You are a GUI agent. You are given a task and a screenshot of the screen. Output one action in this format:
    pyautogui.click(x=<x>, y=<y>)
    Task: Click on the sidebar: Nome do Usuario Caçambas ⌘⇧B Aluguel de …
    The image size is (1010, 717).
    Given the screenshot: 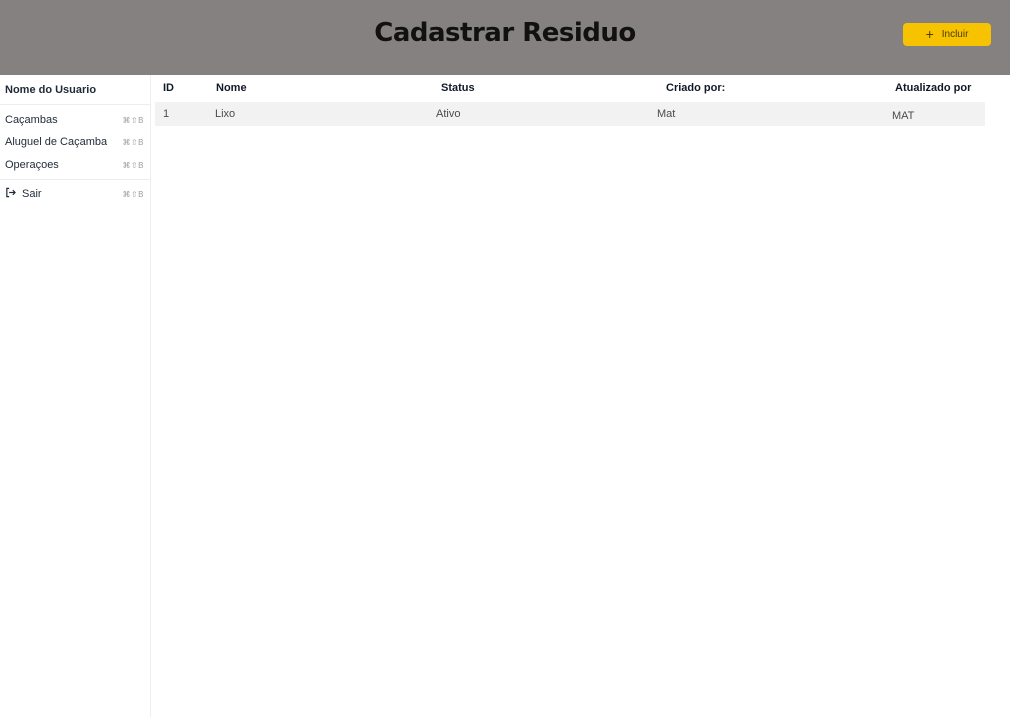 What is the action you would take?
    pyautogui.click(x=75, y=396)
    